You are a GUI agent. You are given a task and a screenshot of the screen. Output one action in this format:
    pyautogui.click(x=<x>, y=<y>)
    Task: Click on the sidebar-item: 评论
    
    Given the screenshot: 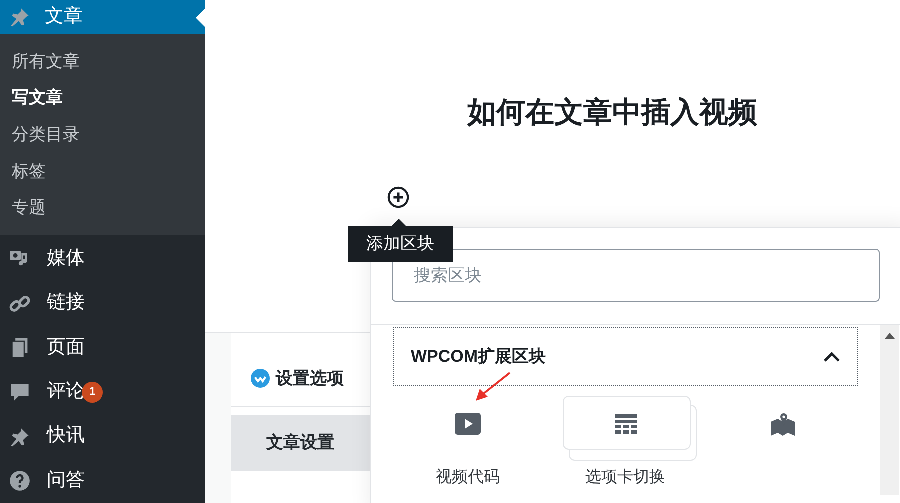 What is the action you would take?
    pyautogui.click(x=66, y=392)
    